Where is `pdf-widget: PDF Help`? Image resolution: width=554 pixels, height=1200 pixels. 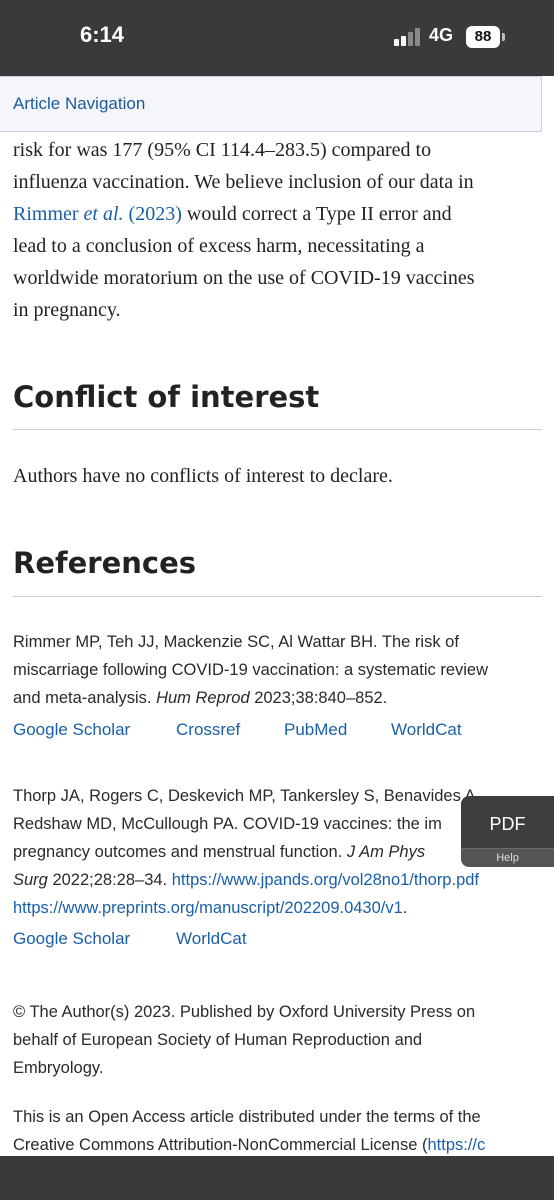 pdf-widget: PDF Help is located at coordinates (507, 831).